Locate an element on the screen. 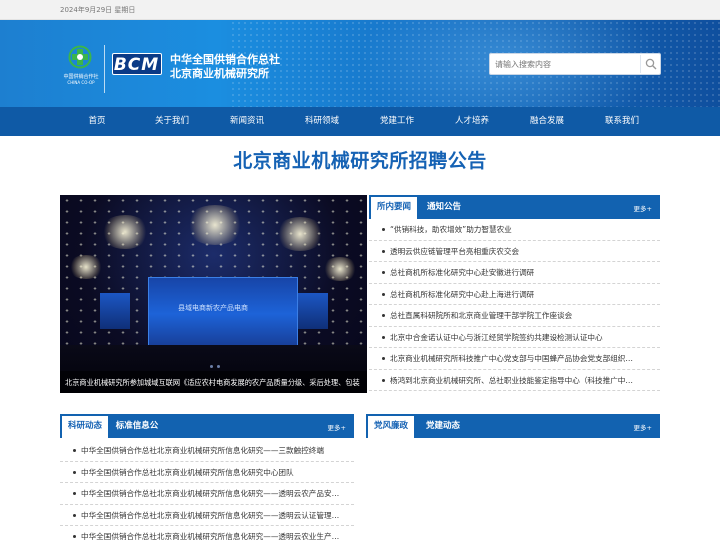  news-tabs: 所内要闻 通知公告 更多+ is located at coordinates (514, 207).